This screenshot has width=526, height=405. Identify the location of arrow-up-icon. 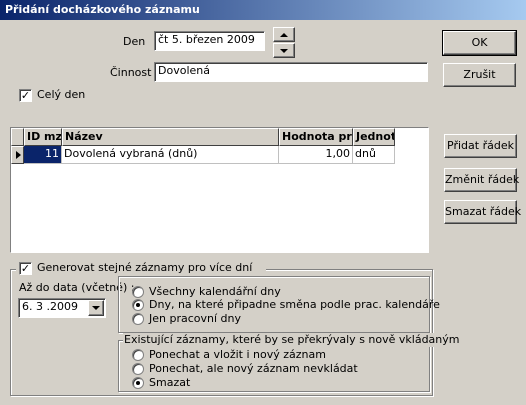
(284, 35).